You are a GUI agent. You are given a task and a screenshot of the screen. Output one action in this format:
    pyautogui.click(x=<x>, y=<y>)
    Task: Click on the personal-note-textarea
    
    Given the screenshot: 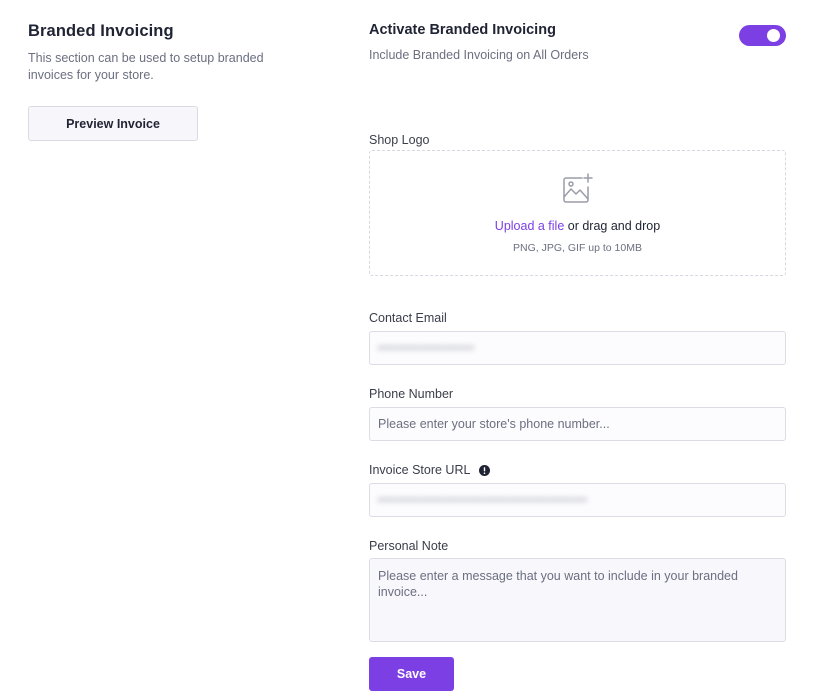 What is the action you would take?
    pyautogui.click(x=577, y=600)
    